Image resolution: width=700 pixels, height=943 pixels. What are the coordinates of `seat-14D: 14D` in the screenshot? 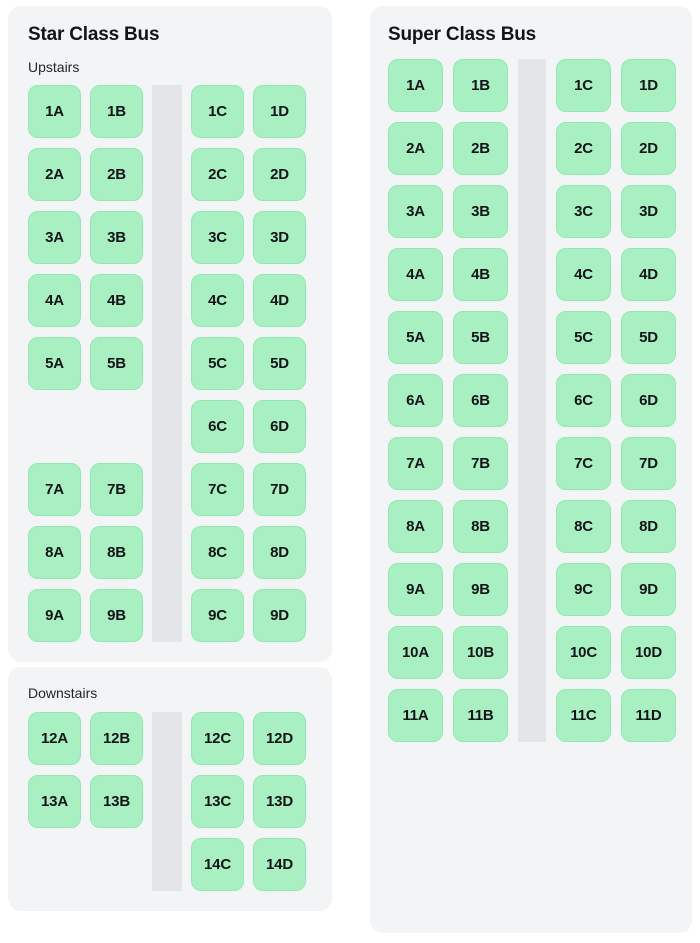 It's located at (279, 864).